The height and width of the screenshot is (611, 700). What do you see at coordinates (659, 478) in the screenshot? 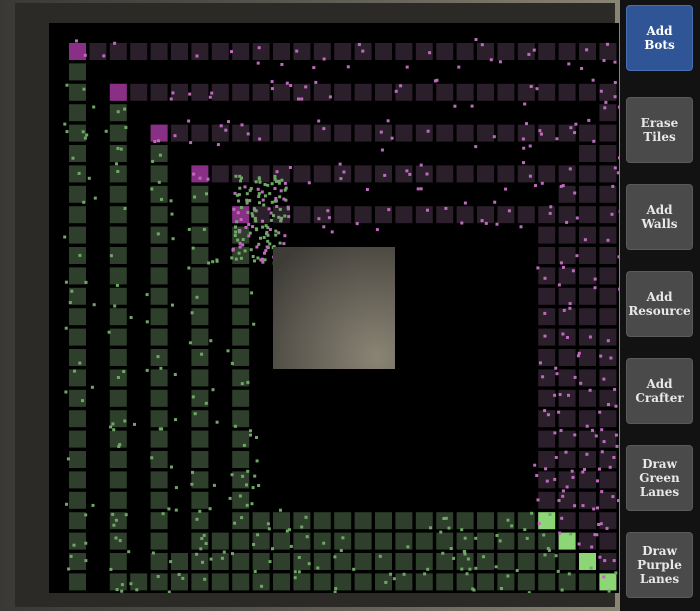
I see `draw-green-lanes-button: Draw Green Lanes` at bounding box center [659, 478].